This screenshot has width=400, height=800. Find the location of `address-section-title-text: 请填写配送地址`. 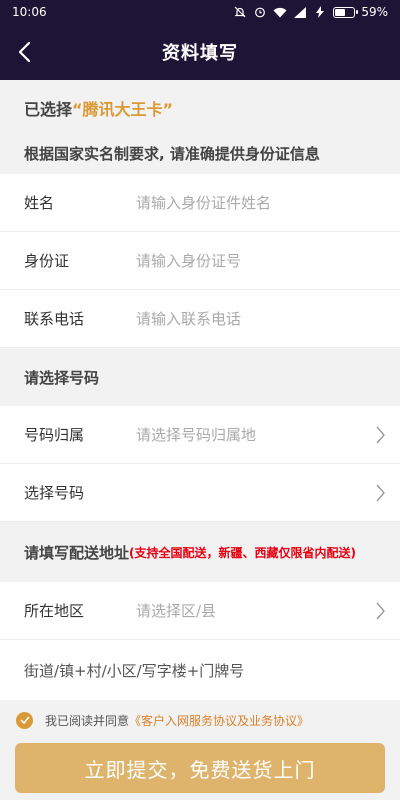

address-section-title-text: 请填写配送地址 is located at coordinates (77, 552).